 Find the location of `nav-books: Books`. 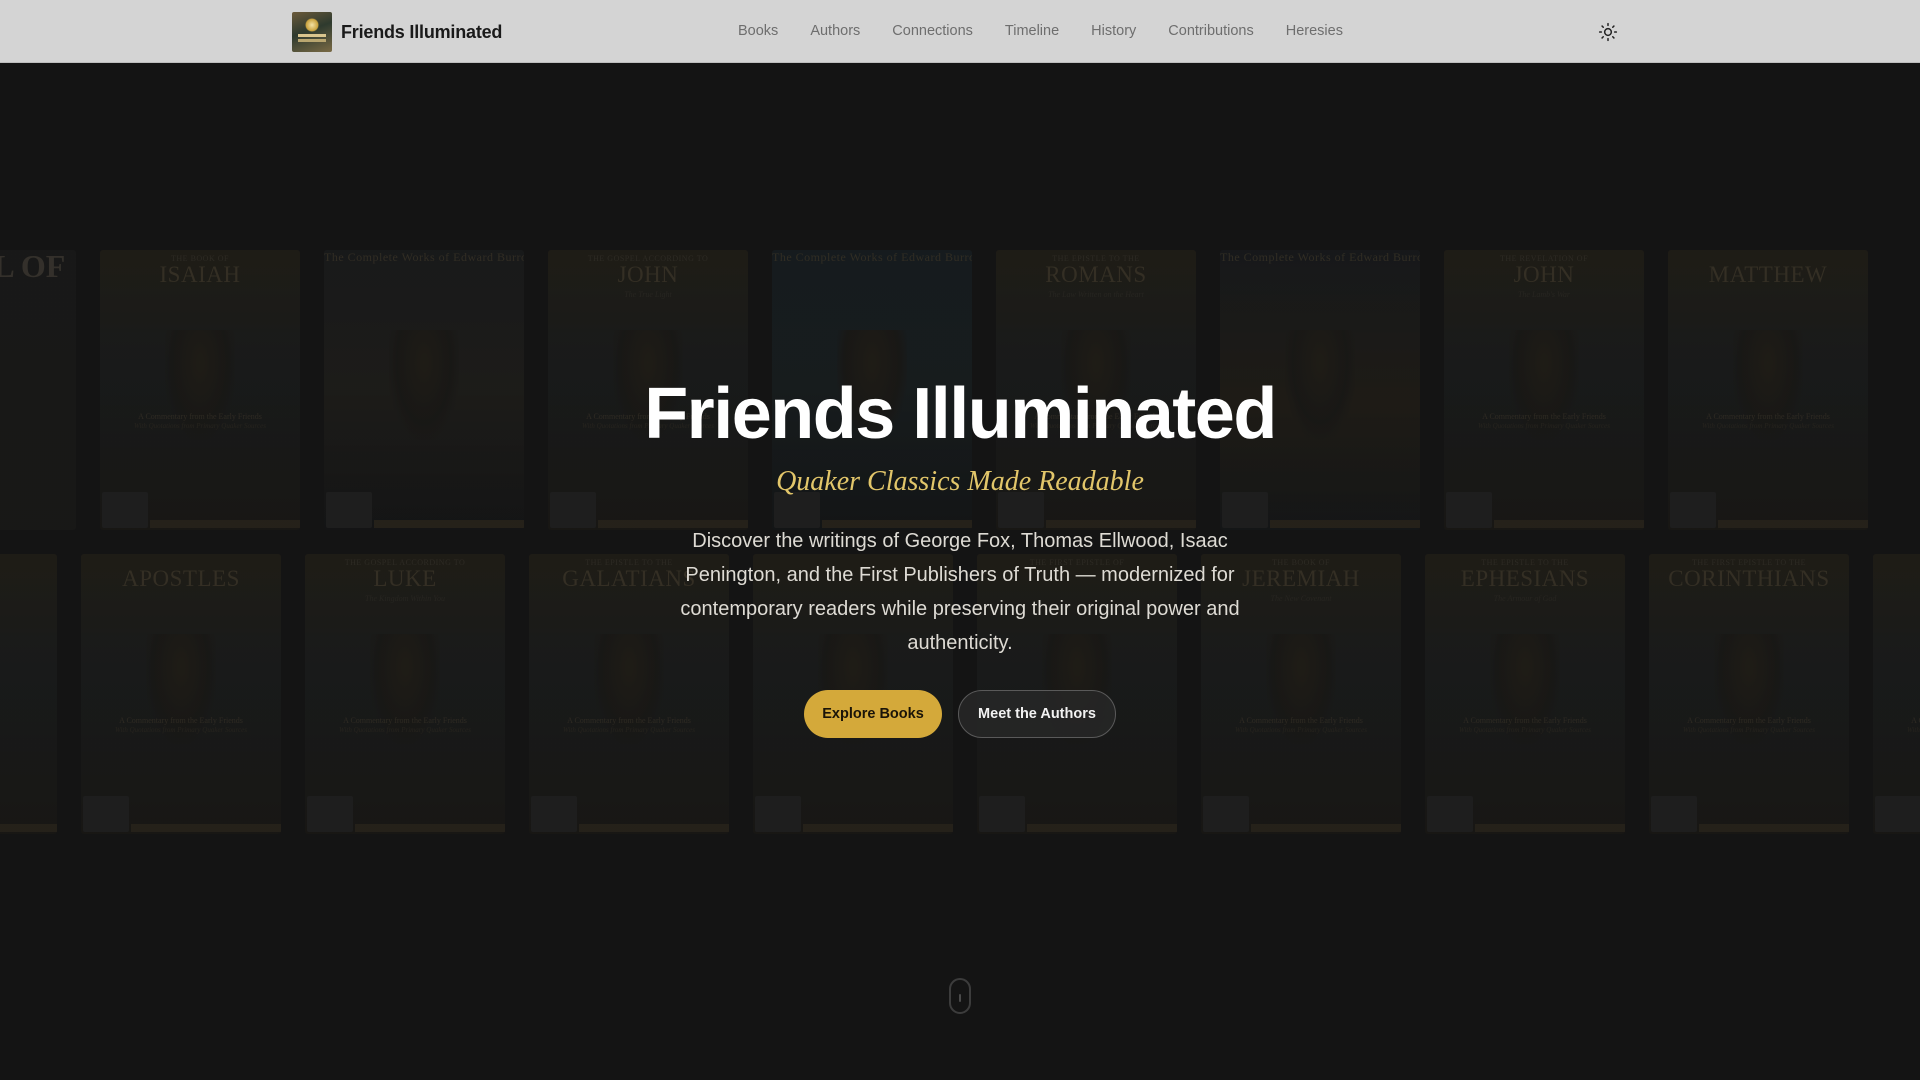

nav-books: Books is located at coordinates (758, 31).